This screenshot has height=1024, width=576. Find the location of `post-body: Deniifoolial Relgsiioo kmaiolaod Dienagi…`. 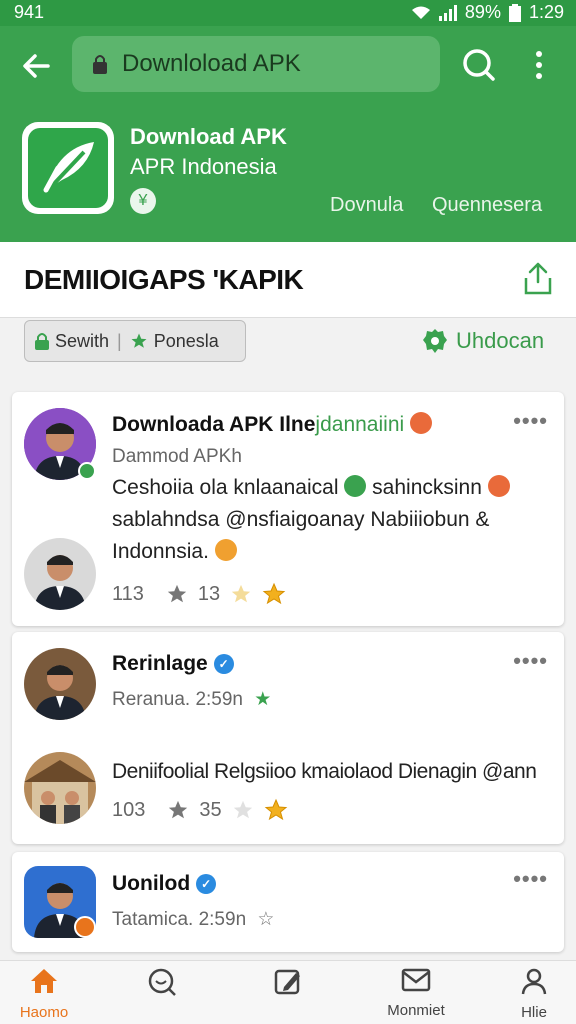

post-body: Deniifoolial Relgsiioo kmaiolaod Dienagi… is located at coordinates (324, 771).